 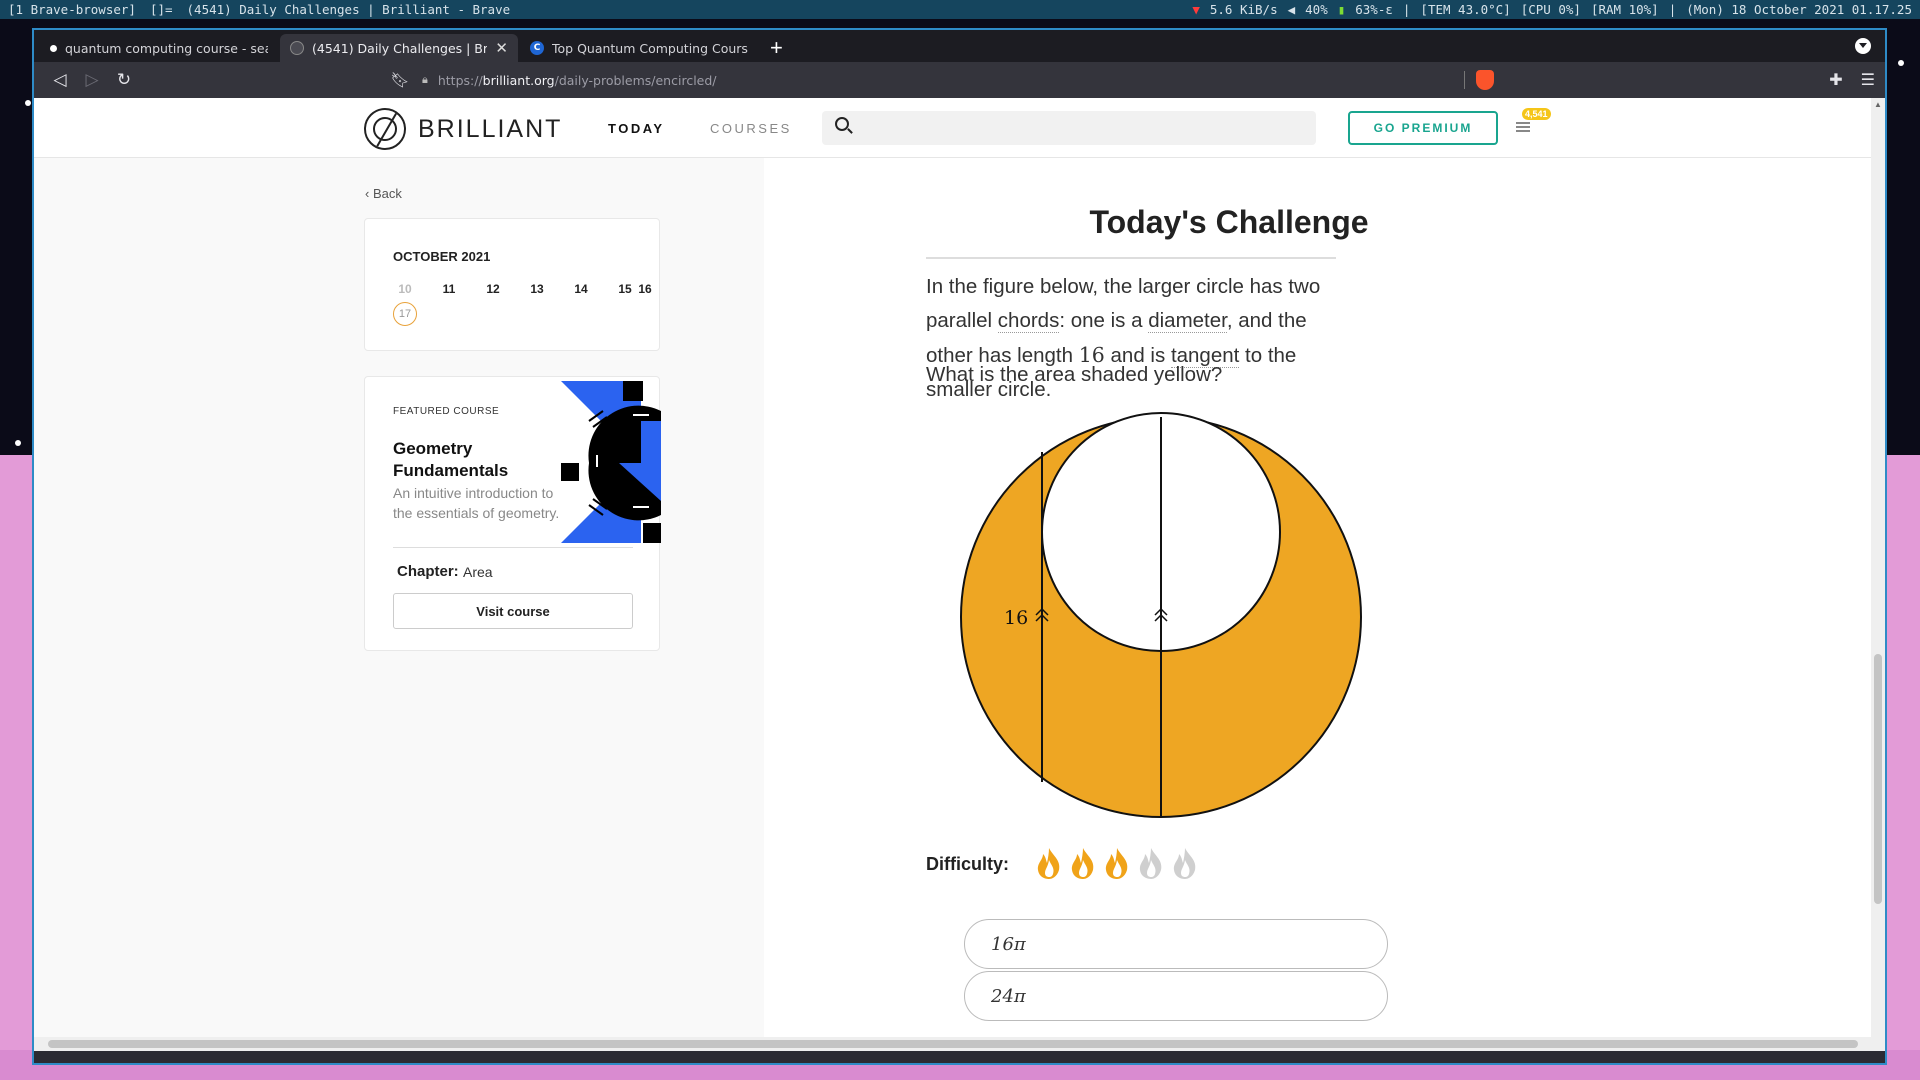 What do you see at coordinates (490, 128) in the screenshot?
I see `logo-text: BRILLIANT` at bounding box center [490, 128].